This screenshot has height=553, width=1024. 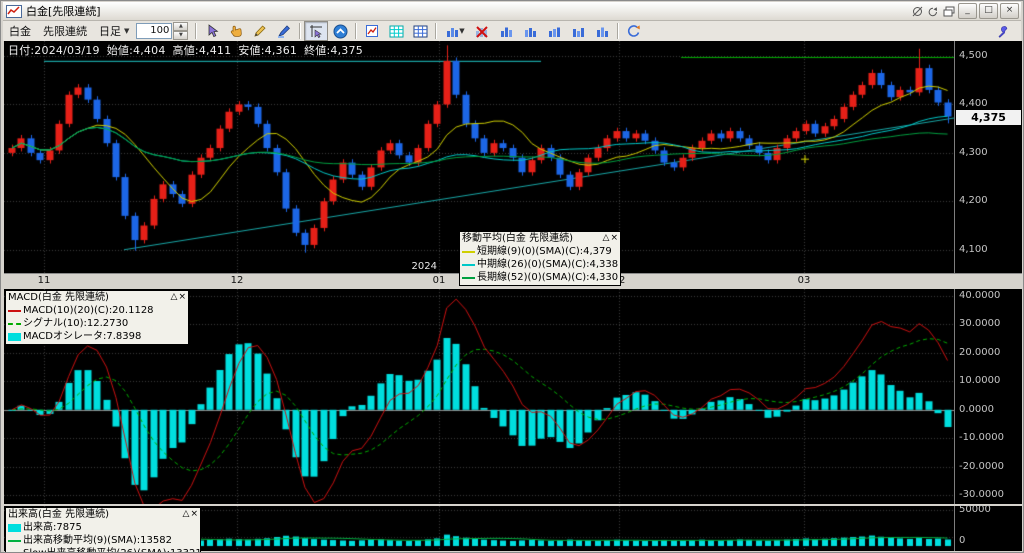 I want to click on grid-table-blue-button, so click(x=420, y=31).